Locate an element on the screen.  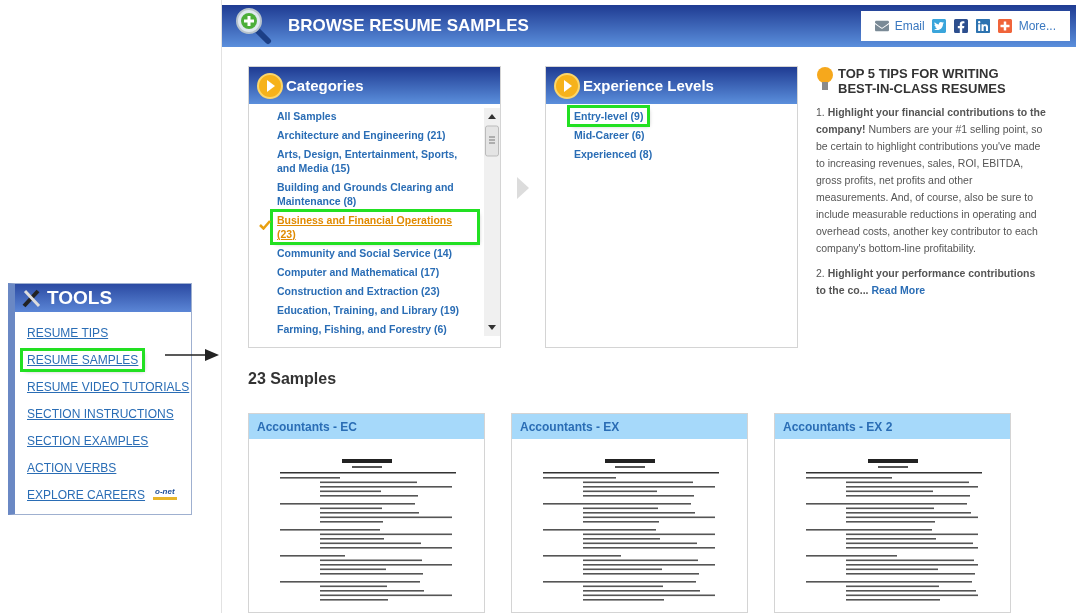
experience-link: Entry-level (9) is located at coordinates (609, 116).